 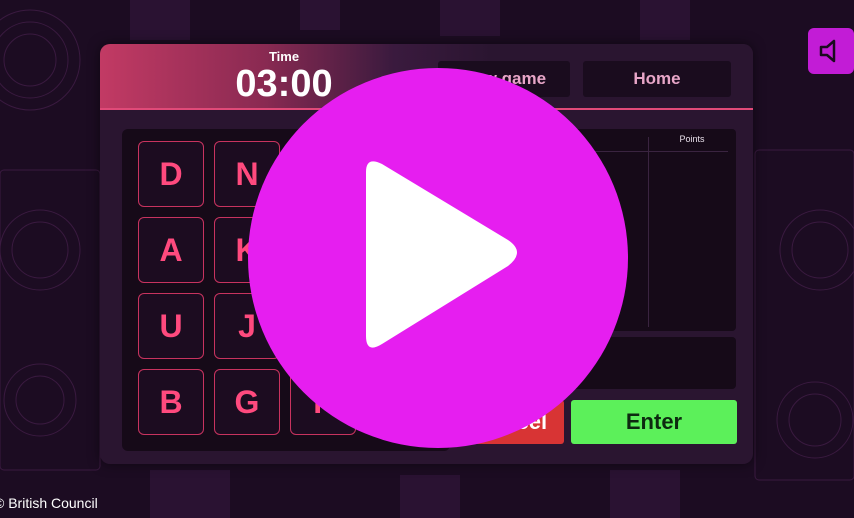 I want to click on home-button: Home, so click(x=657, y=79).